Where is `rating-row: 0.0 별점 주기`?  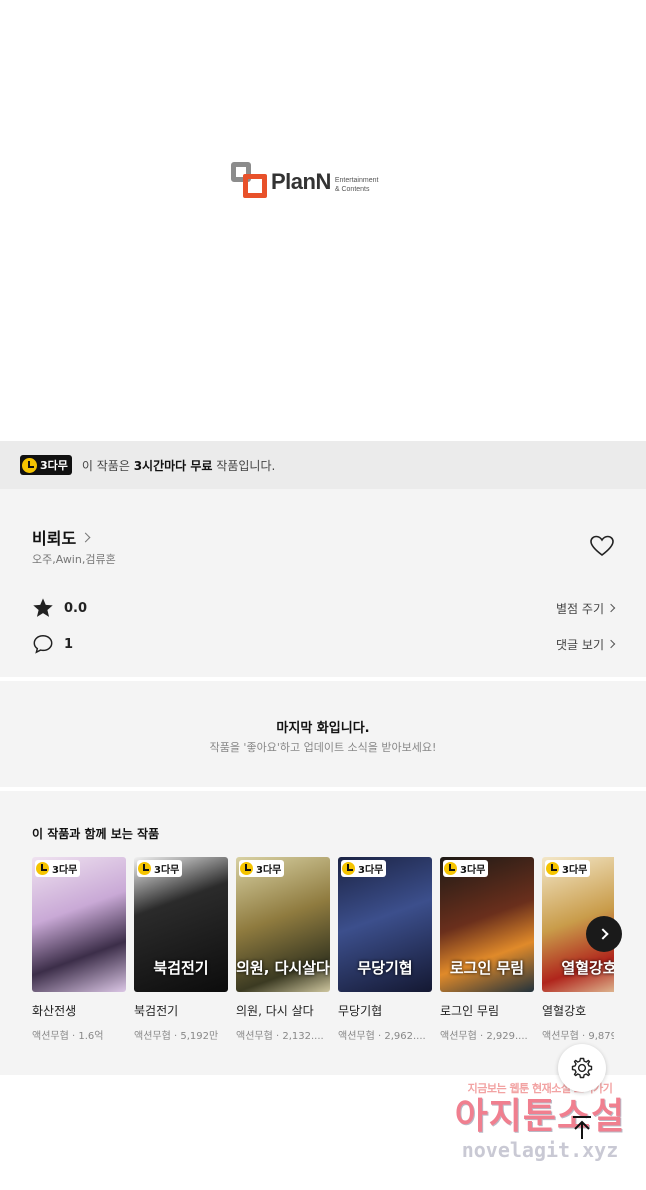
rating-row: 0.0 별점 주기 is located at coordinates (324, 608).